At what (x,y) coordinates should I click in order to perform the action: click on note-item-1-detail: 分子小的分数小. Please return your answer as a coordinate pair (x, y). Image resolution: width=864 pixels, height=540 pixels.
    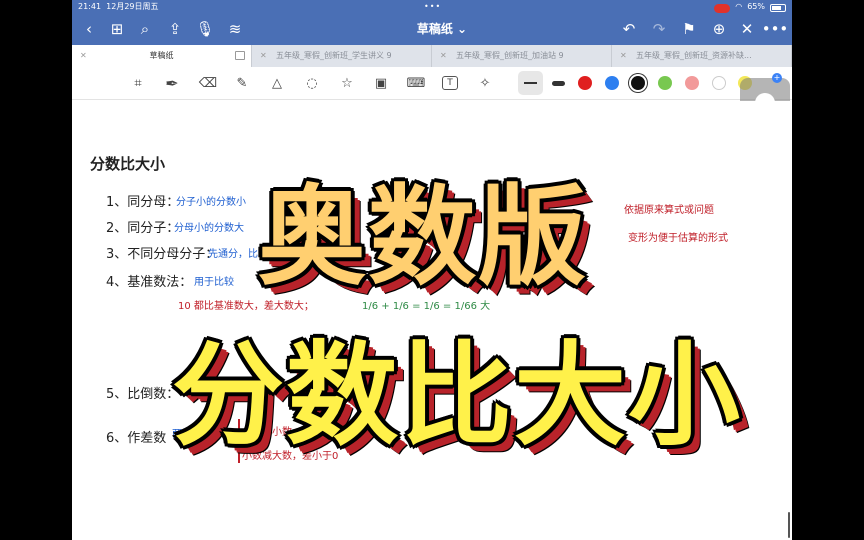
    Looking at the image, I should click on (211, 202).